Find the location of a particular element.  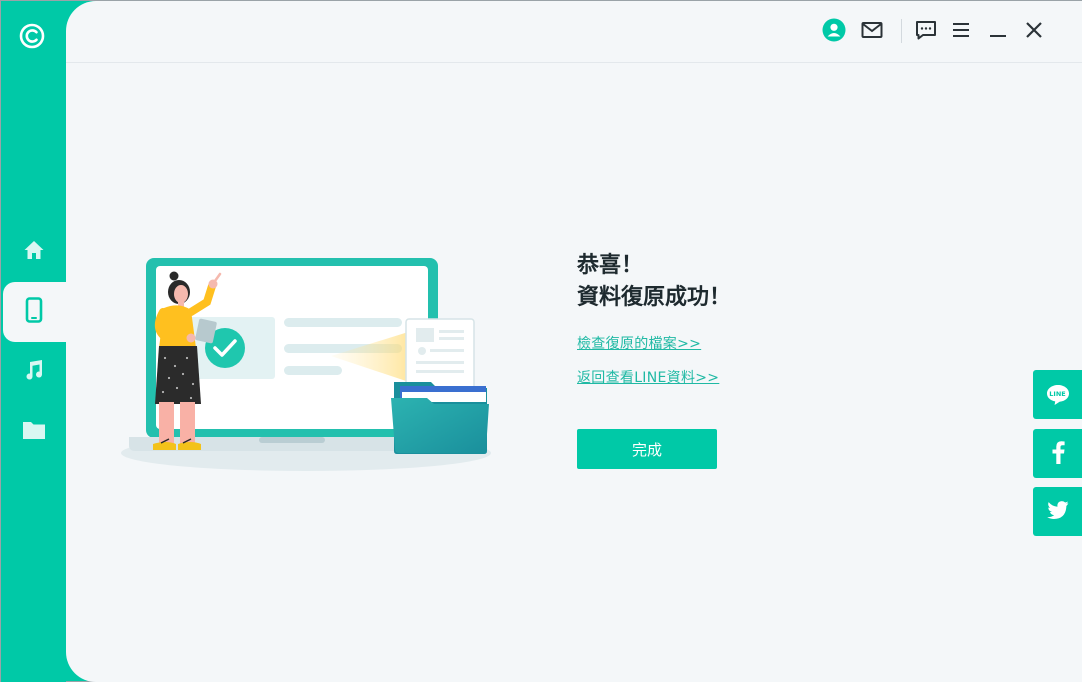

minimize-icon is located at coordinates (998, 32).